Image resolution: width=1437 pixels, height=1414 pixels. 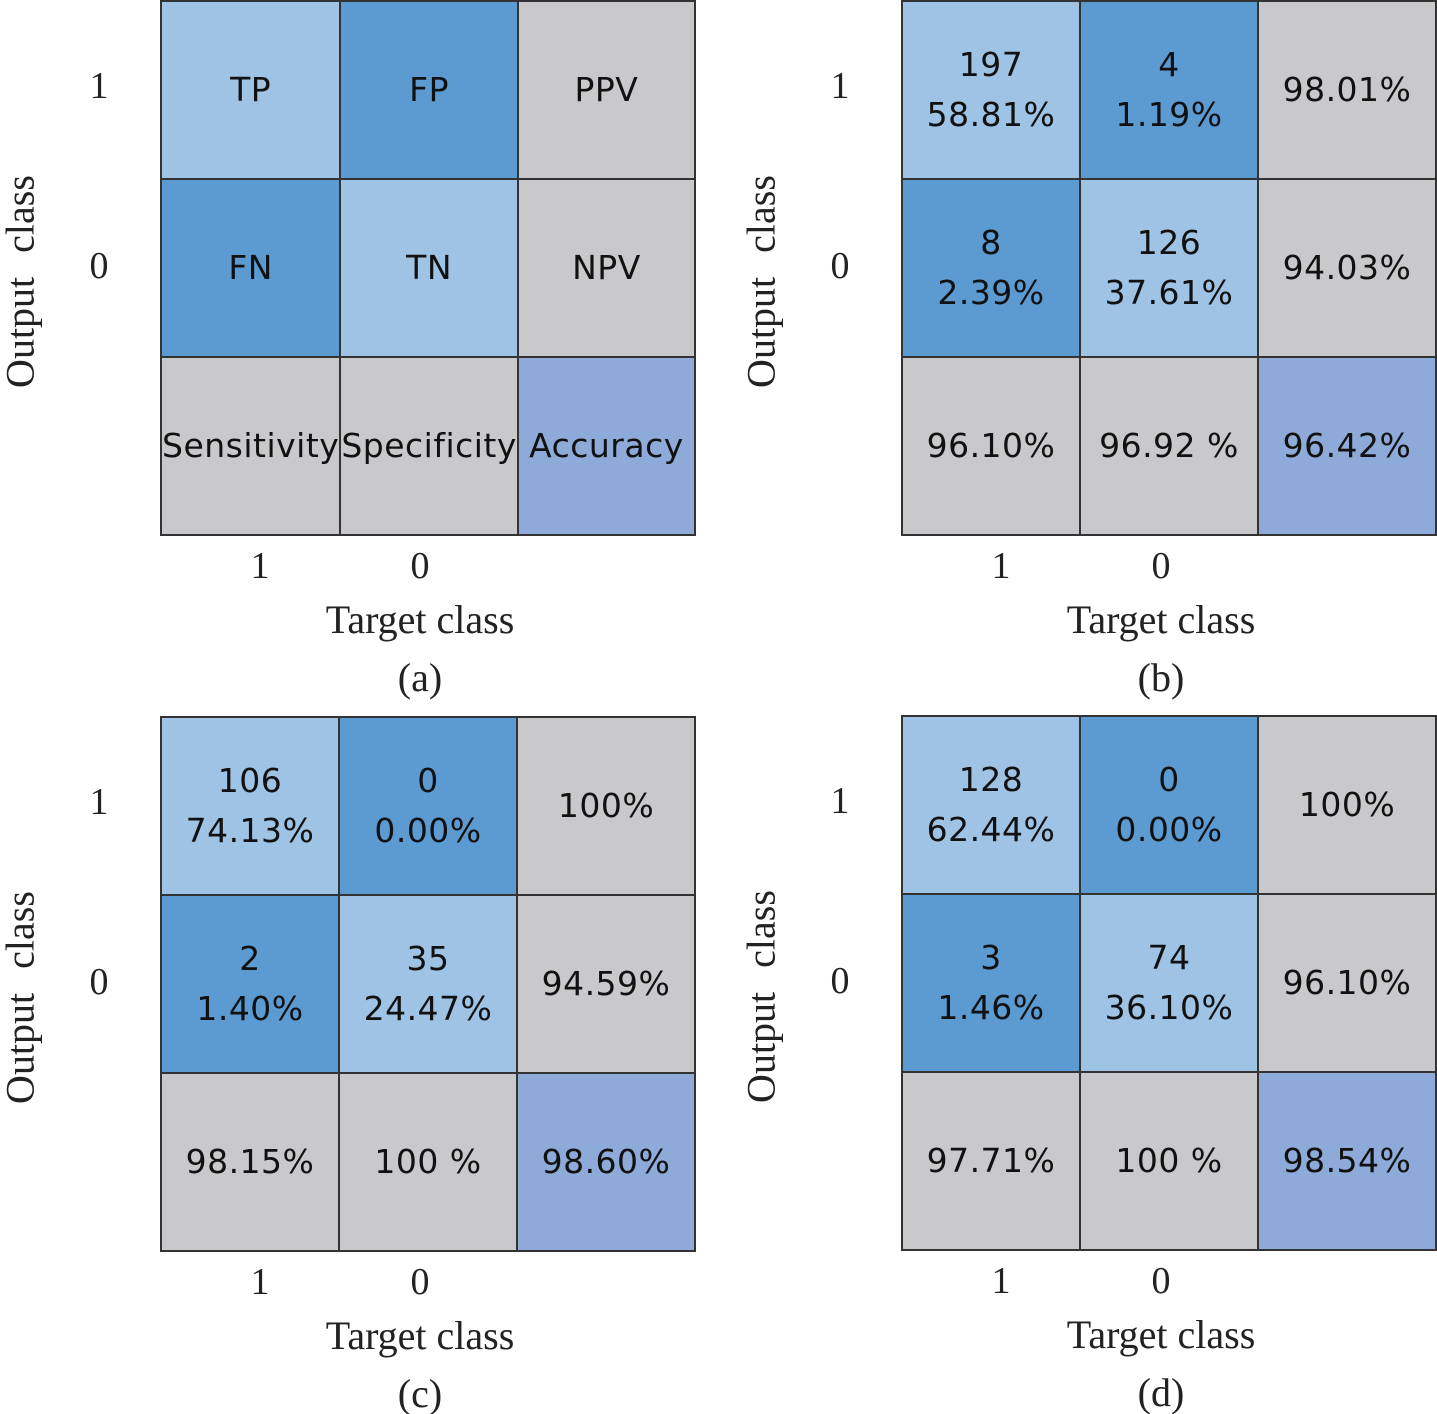 I want to click on cell-value: 94.03%, so click(x=1347, y=267).